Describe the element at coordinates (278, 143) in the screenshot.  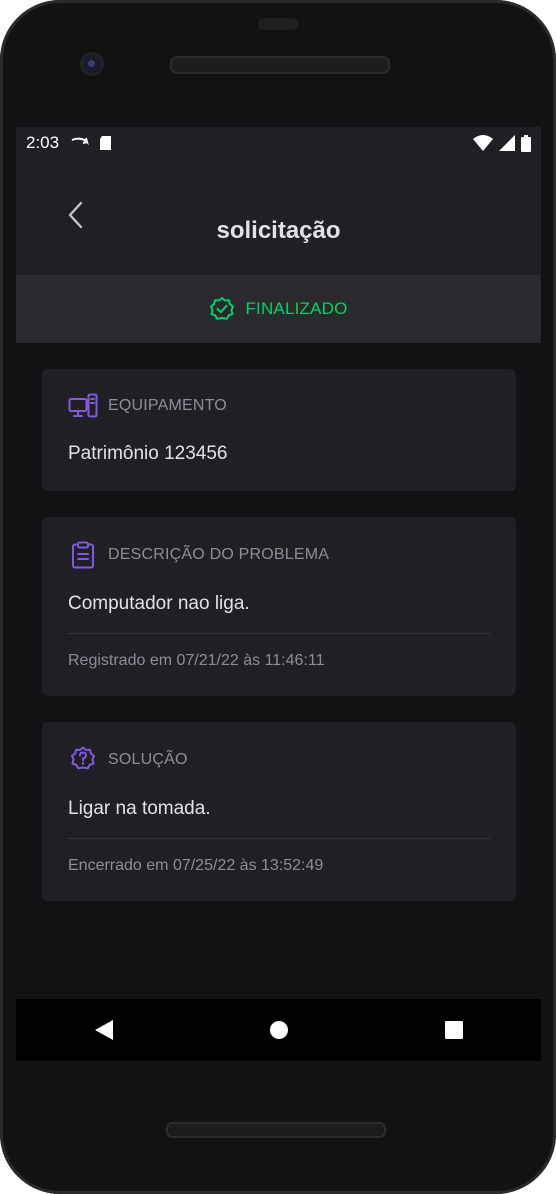
I see `status-bar: 2:03` at that location.